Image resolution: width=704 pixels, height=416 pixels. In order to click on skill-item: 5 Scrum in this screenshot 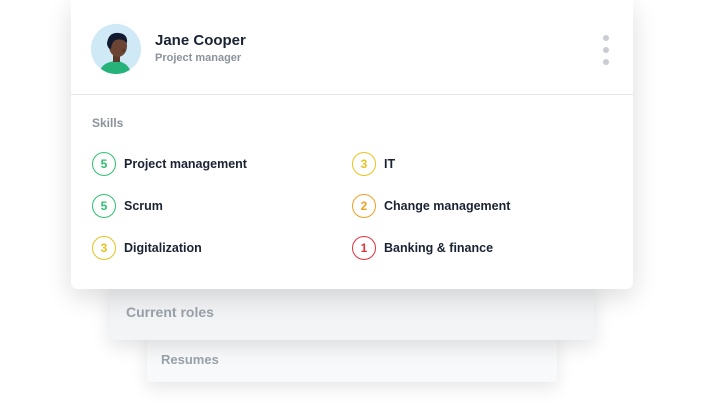, I will do `click(127, 206)`.